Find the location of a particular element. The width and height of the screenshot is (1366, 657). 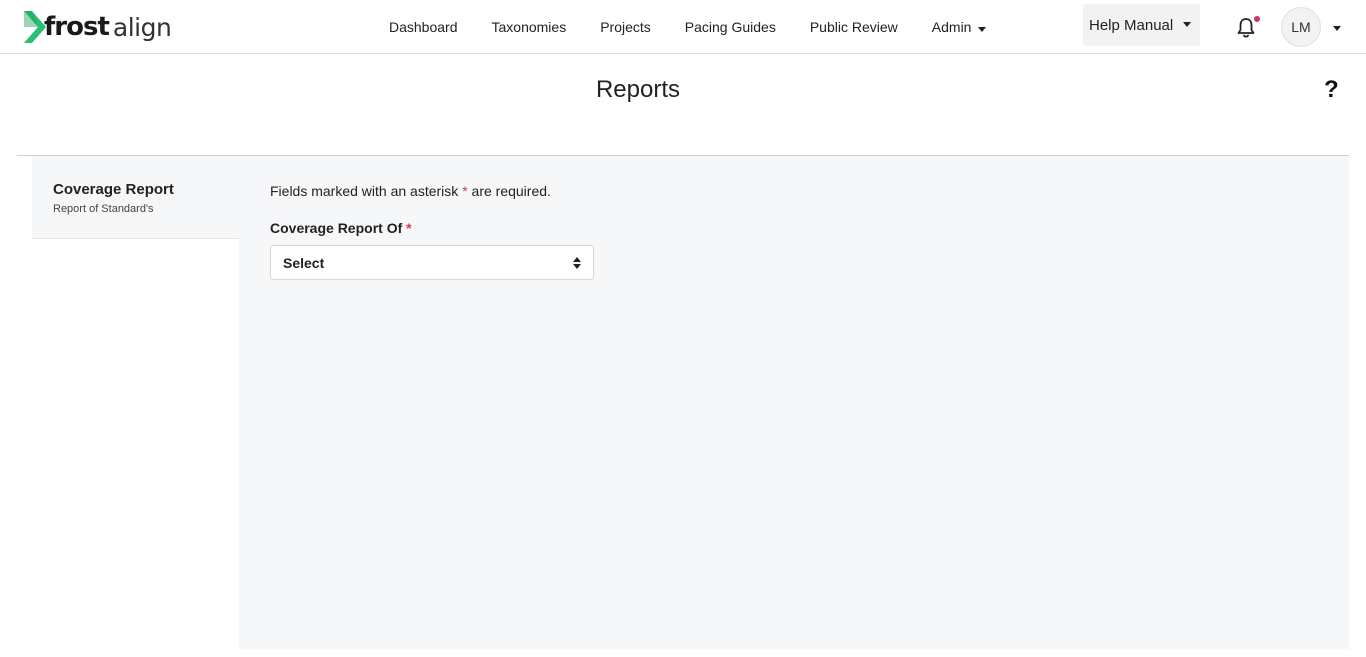

nav-taxonomies-label: Taxonomies is located at coordinates (529, 27).